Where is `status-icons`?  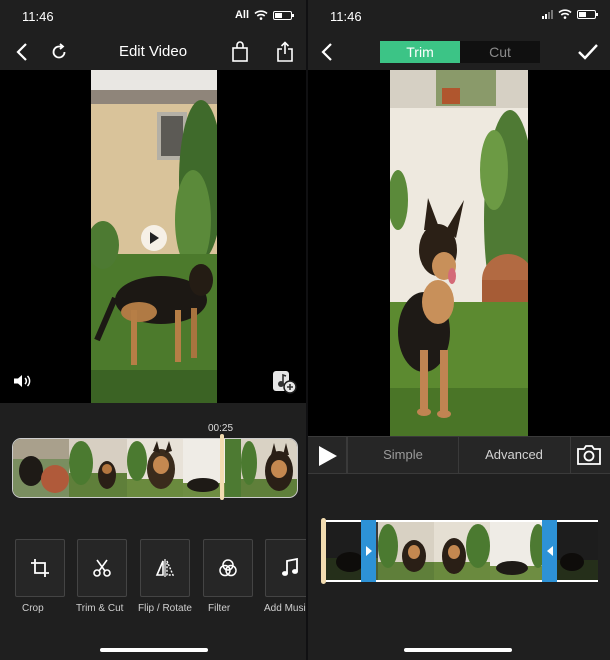 status-icons is located at coordinates (570, 14).